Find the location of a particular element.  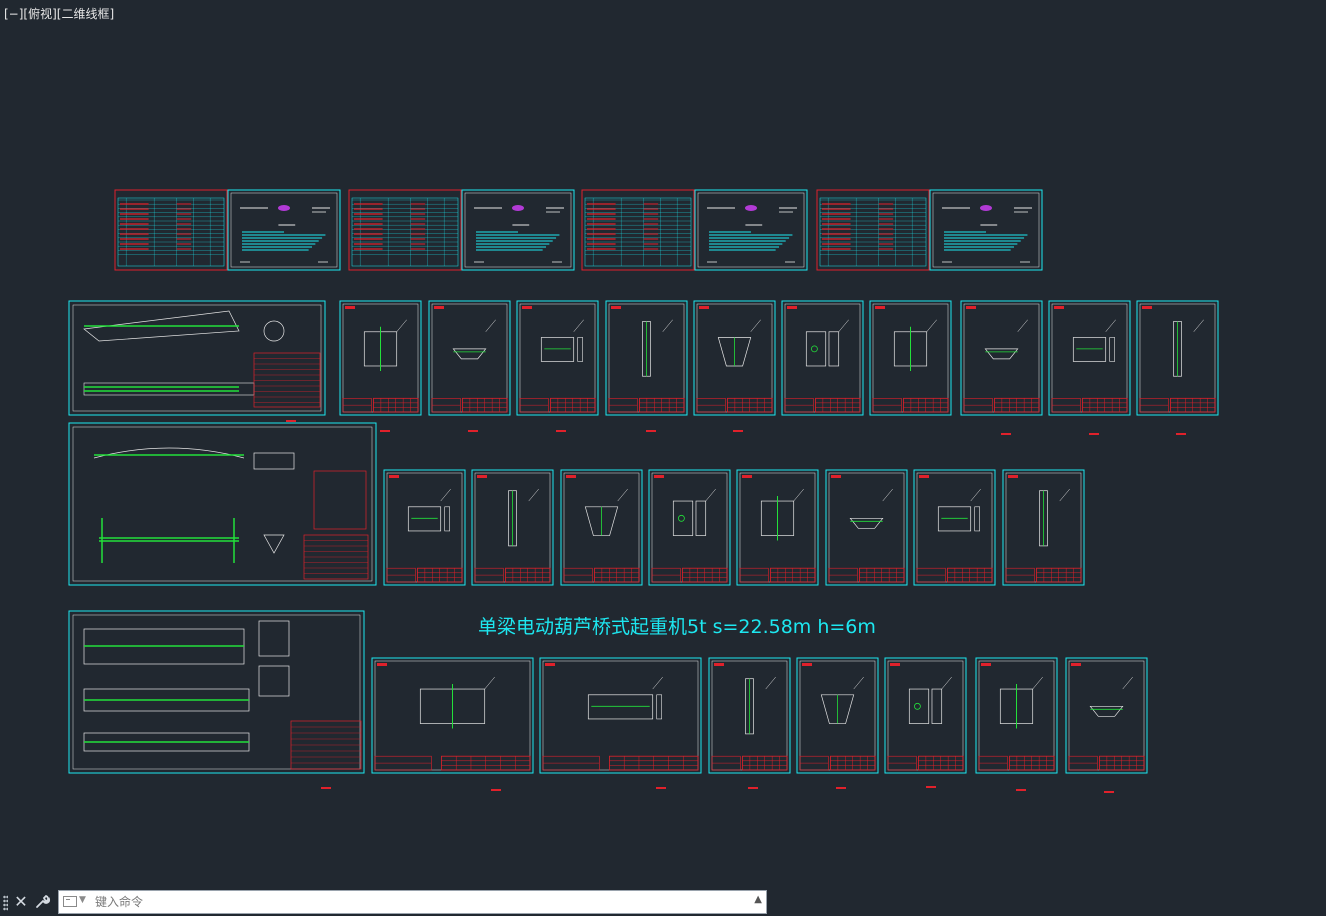

notes-table is located at coordinates (340, 500).